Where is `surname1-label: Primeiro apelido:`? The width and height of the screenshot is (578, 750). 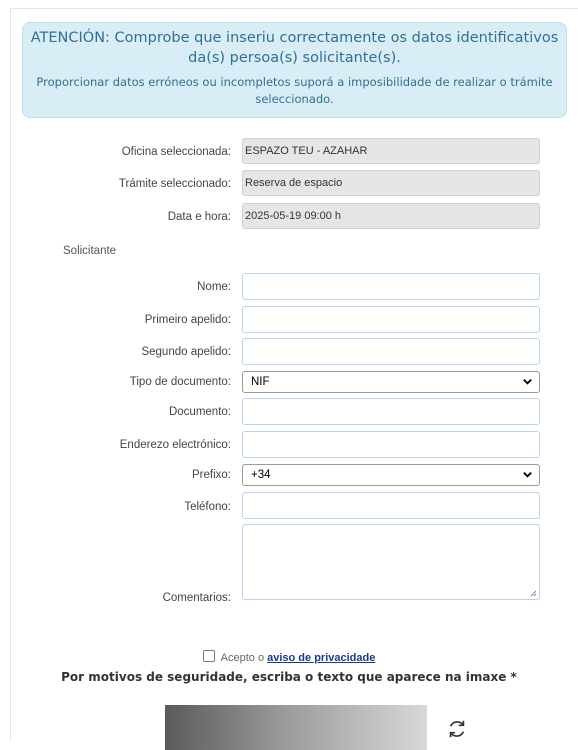 surname1-label: Primeiro apelido: is located at coordinates (187, 320).